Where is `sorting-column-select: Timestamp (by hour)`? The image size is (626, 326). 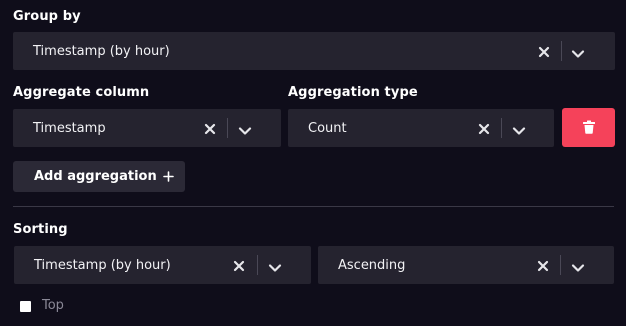
sorting-column-select: Timestamp (by hour) is located at coordinates (162, 265).